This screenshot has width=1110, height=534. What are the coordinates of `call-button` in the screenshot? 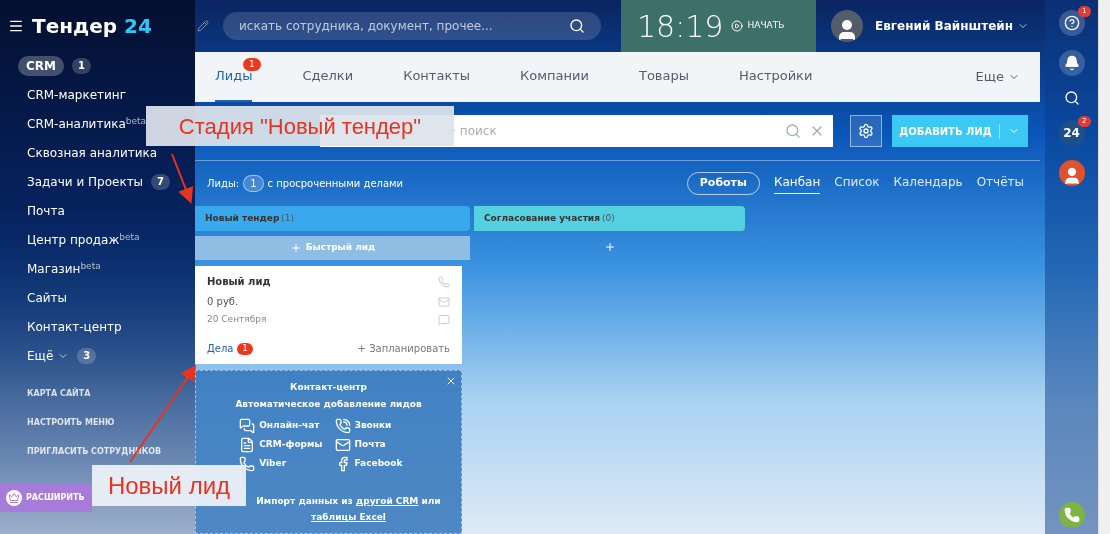 It's located at (1071, 515).